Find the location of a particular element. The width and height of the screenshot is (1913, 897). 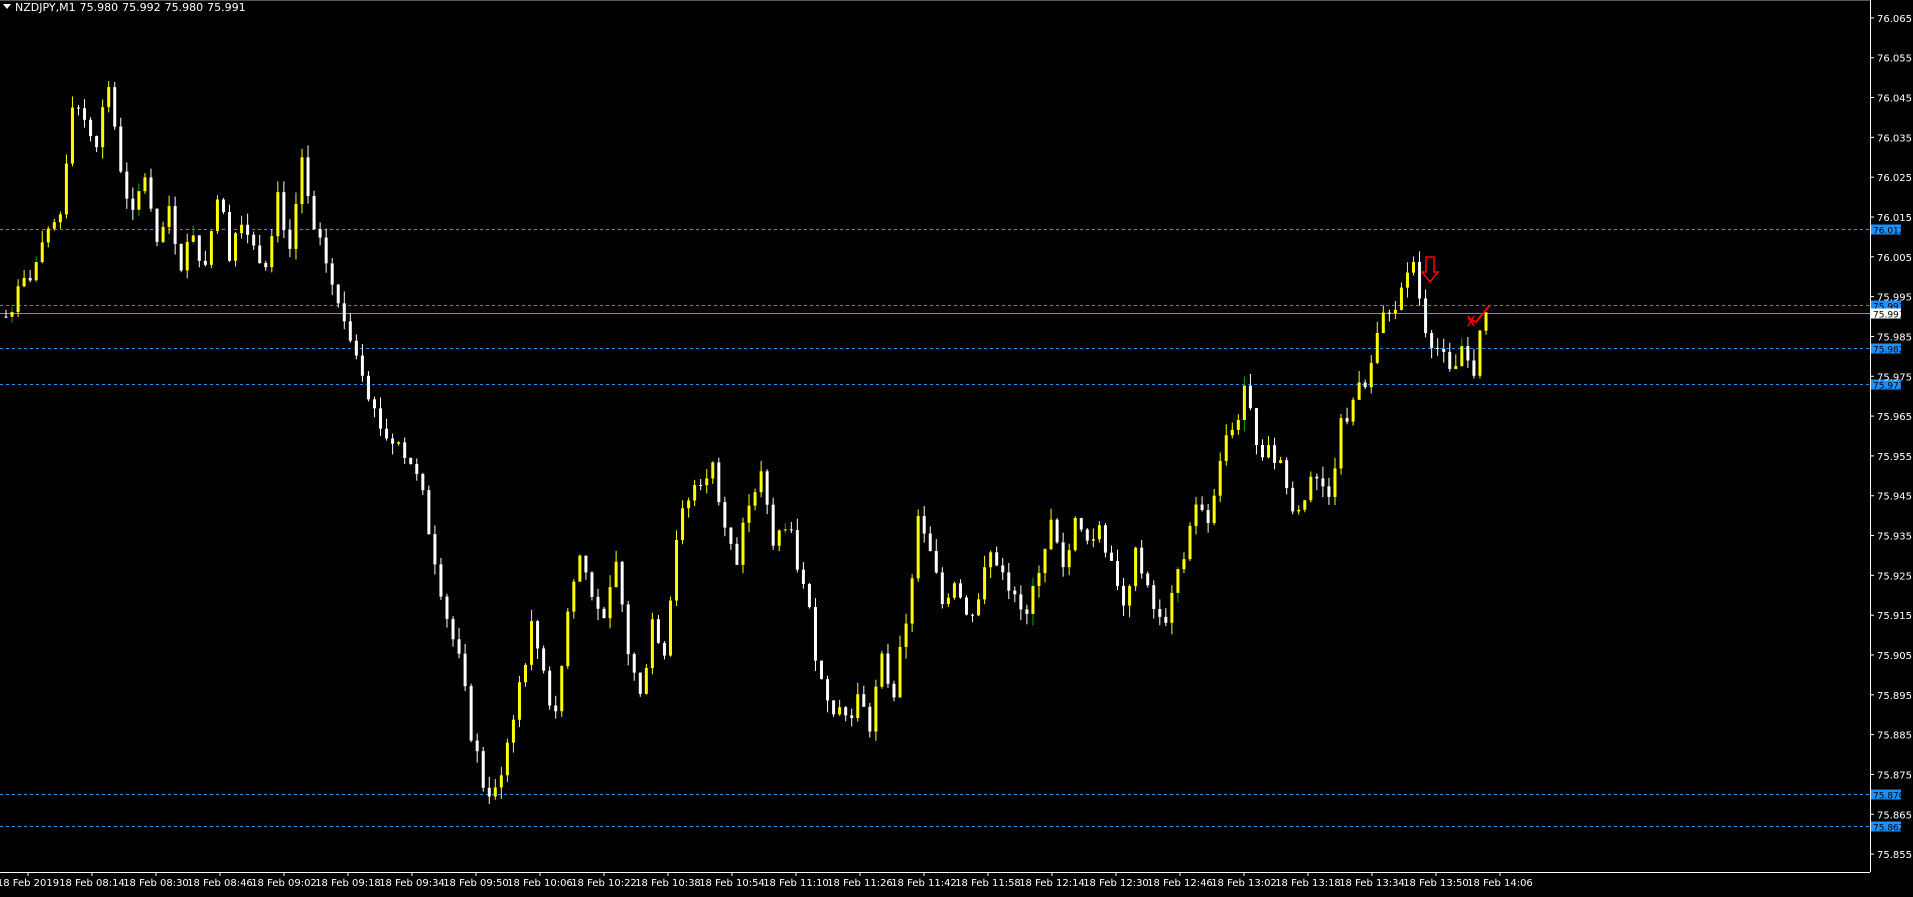

time-tick-label: 18 Feb 09:02 is located at coordinates (284, 883).